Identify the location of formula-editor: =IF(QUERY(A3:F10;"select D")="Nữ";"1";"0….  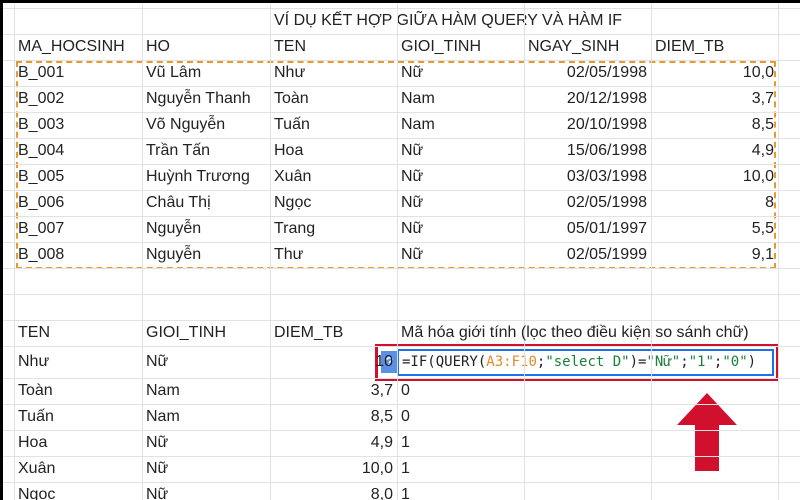
(585, 362).